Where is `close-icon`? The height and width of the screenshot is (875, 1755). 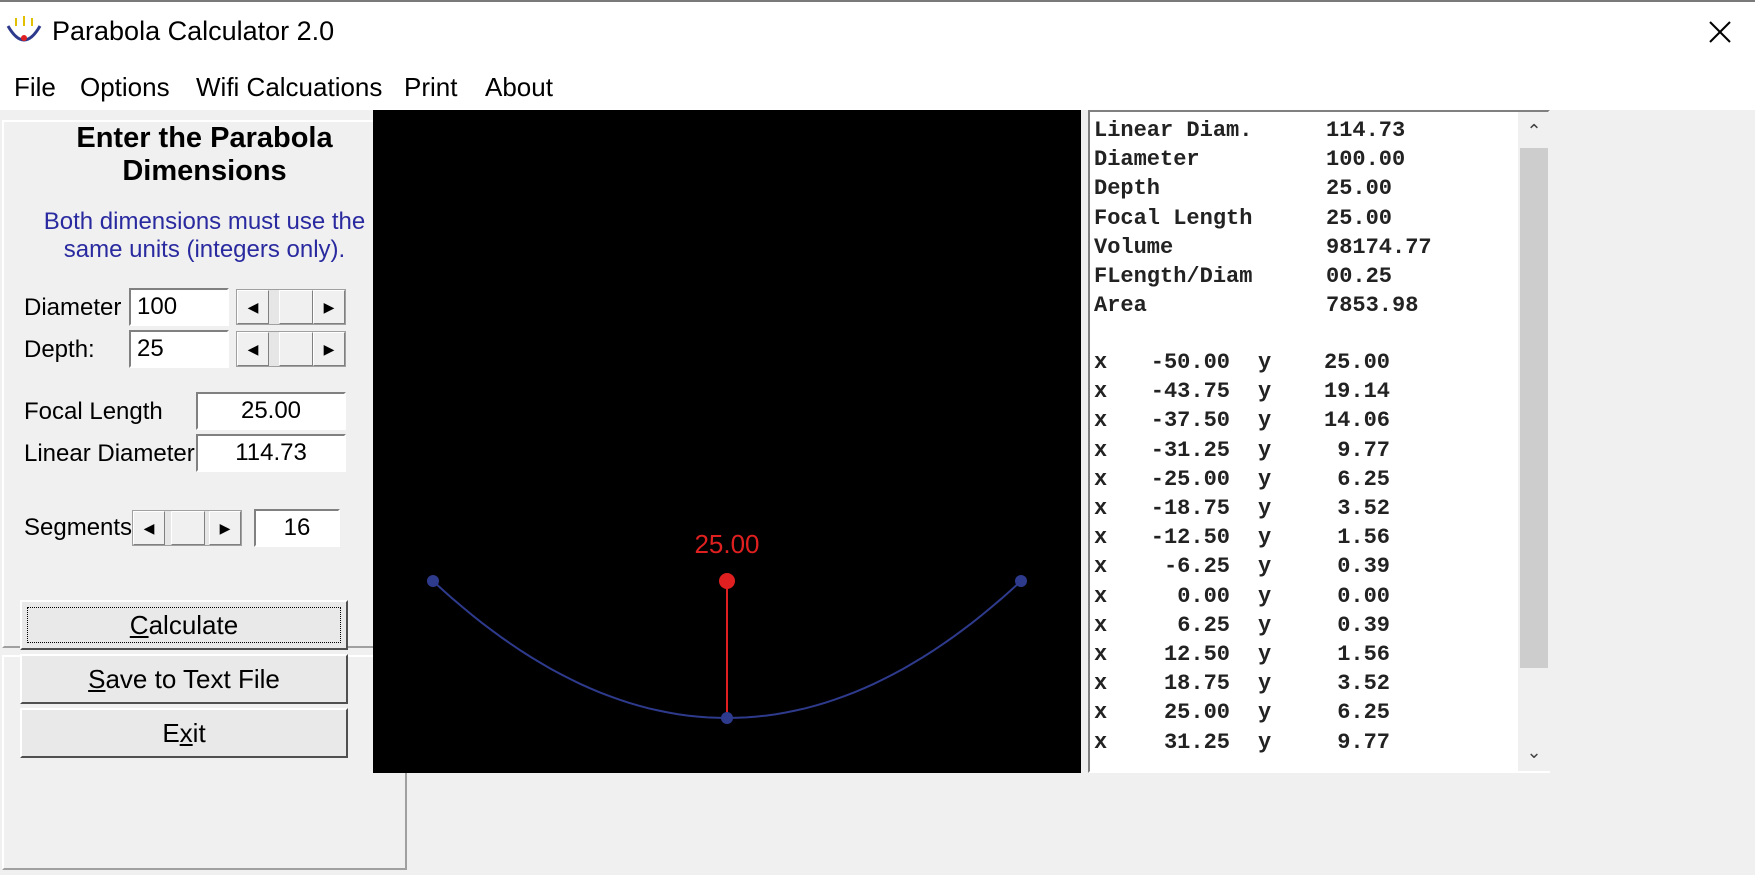 close-icon is located at coordinates (1720, 32).